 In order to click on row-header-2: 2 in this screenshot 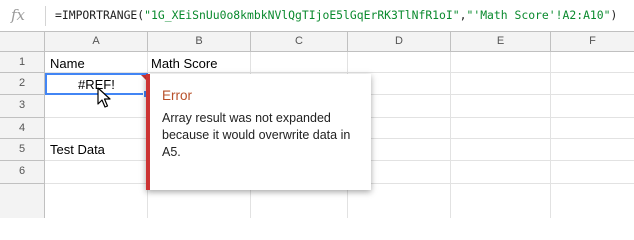, I will do `click(22, 84)`.